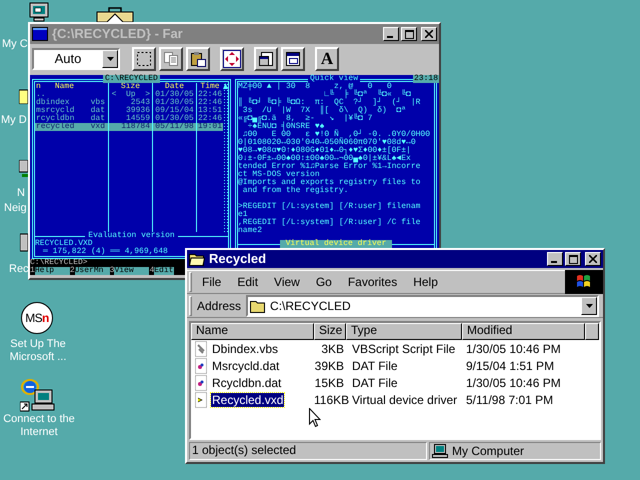 The width and height of the screenshot is (640, 480). I want to click on table-cell-text: 09/15/04, so click(174, 111).